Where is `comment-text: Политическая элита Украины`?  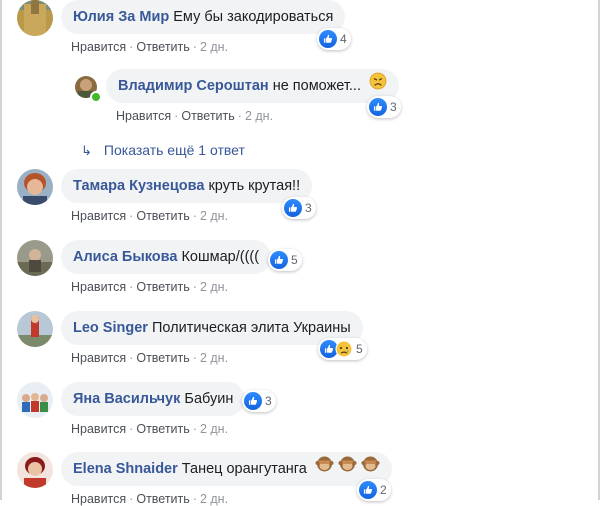 comment-text: Политическая элита Украины is located at coordinates (251, 328).